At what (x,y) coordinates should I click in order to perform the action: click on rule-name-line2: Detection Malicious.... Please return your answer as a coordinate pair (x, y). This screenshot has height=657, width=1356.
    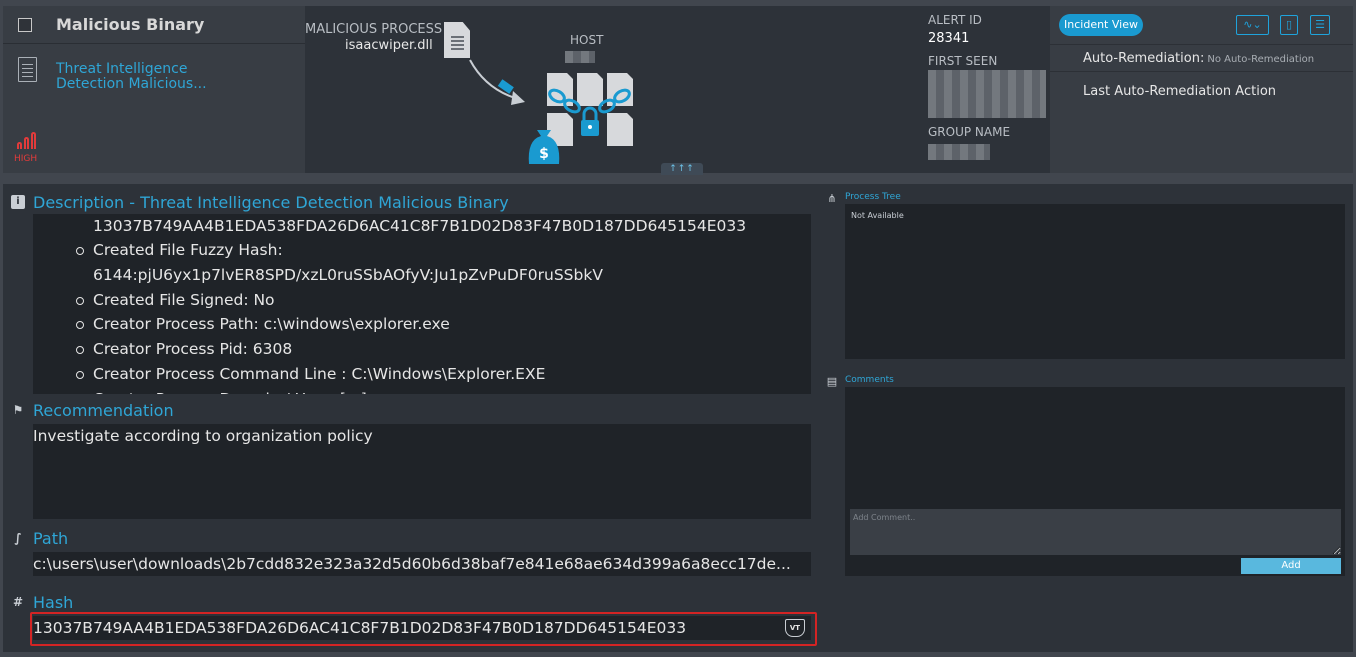
    Looking at the image, I should click on (131, 84).